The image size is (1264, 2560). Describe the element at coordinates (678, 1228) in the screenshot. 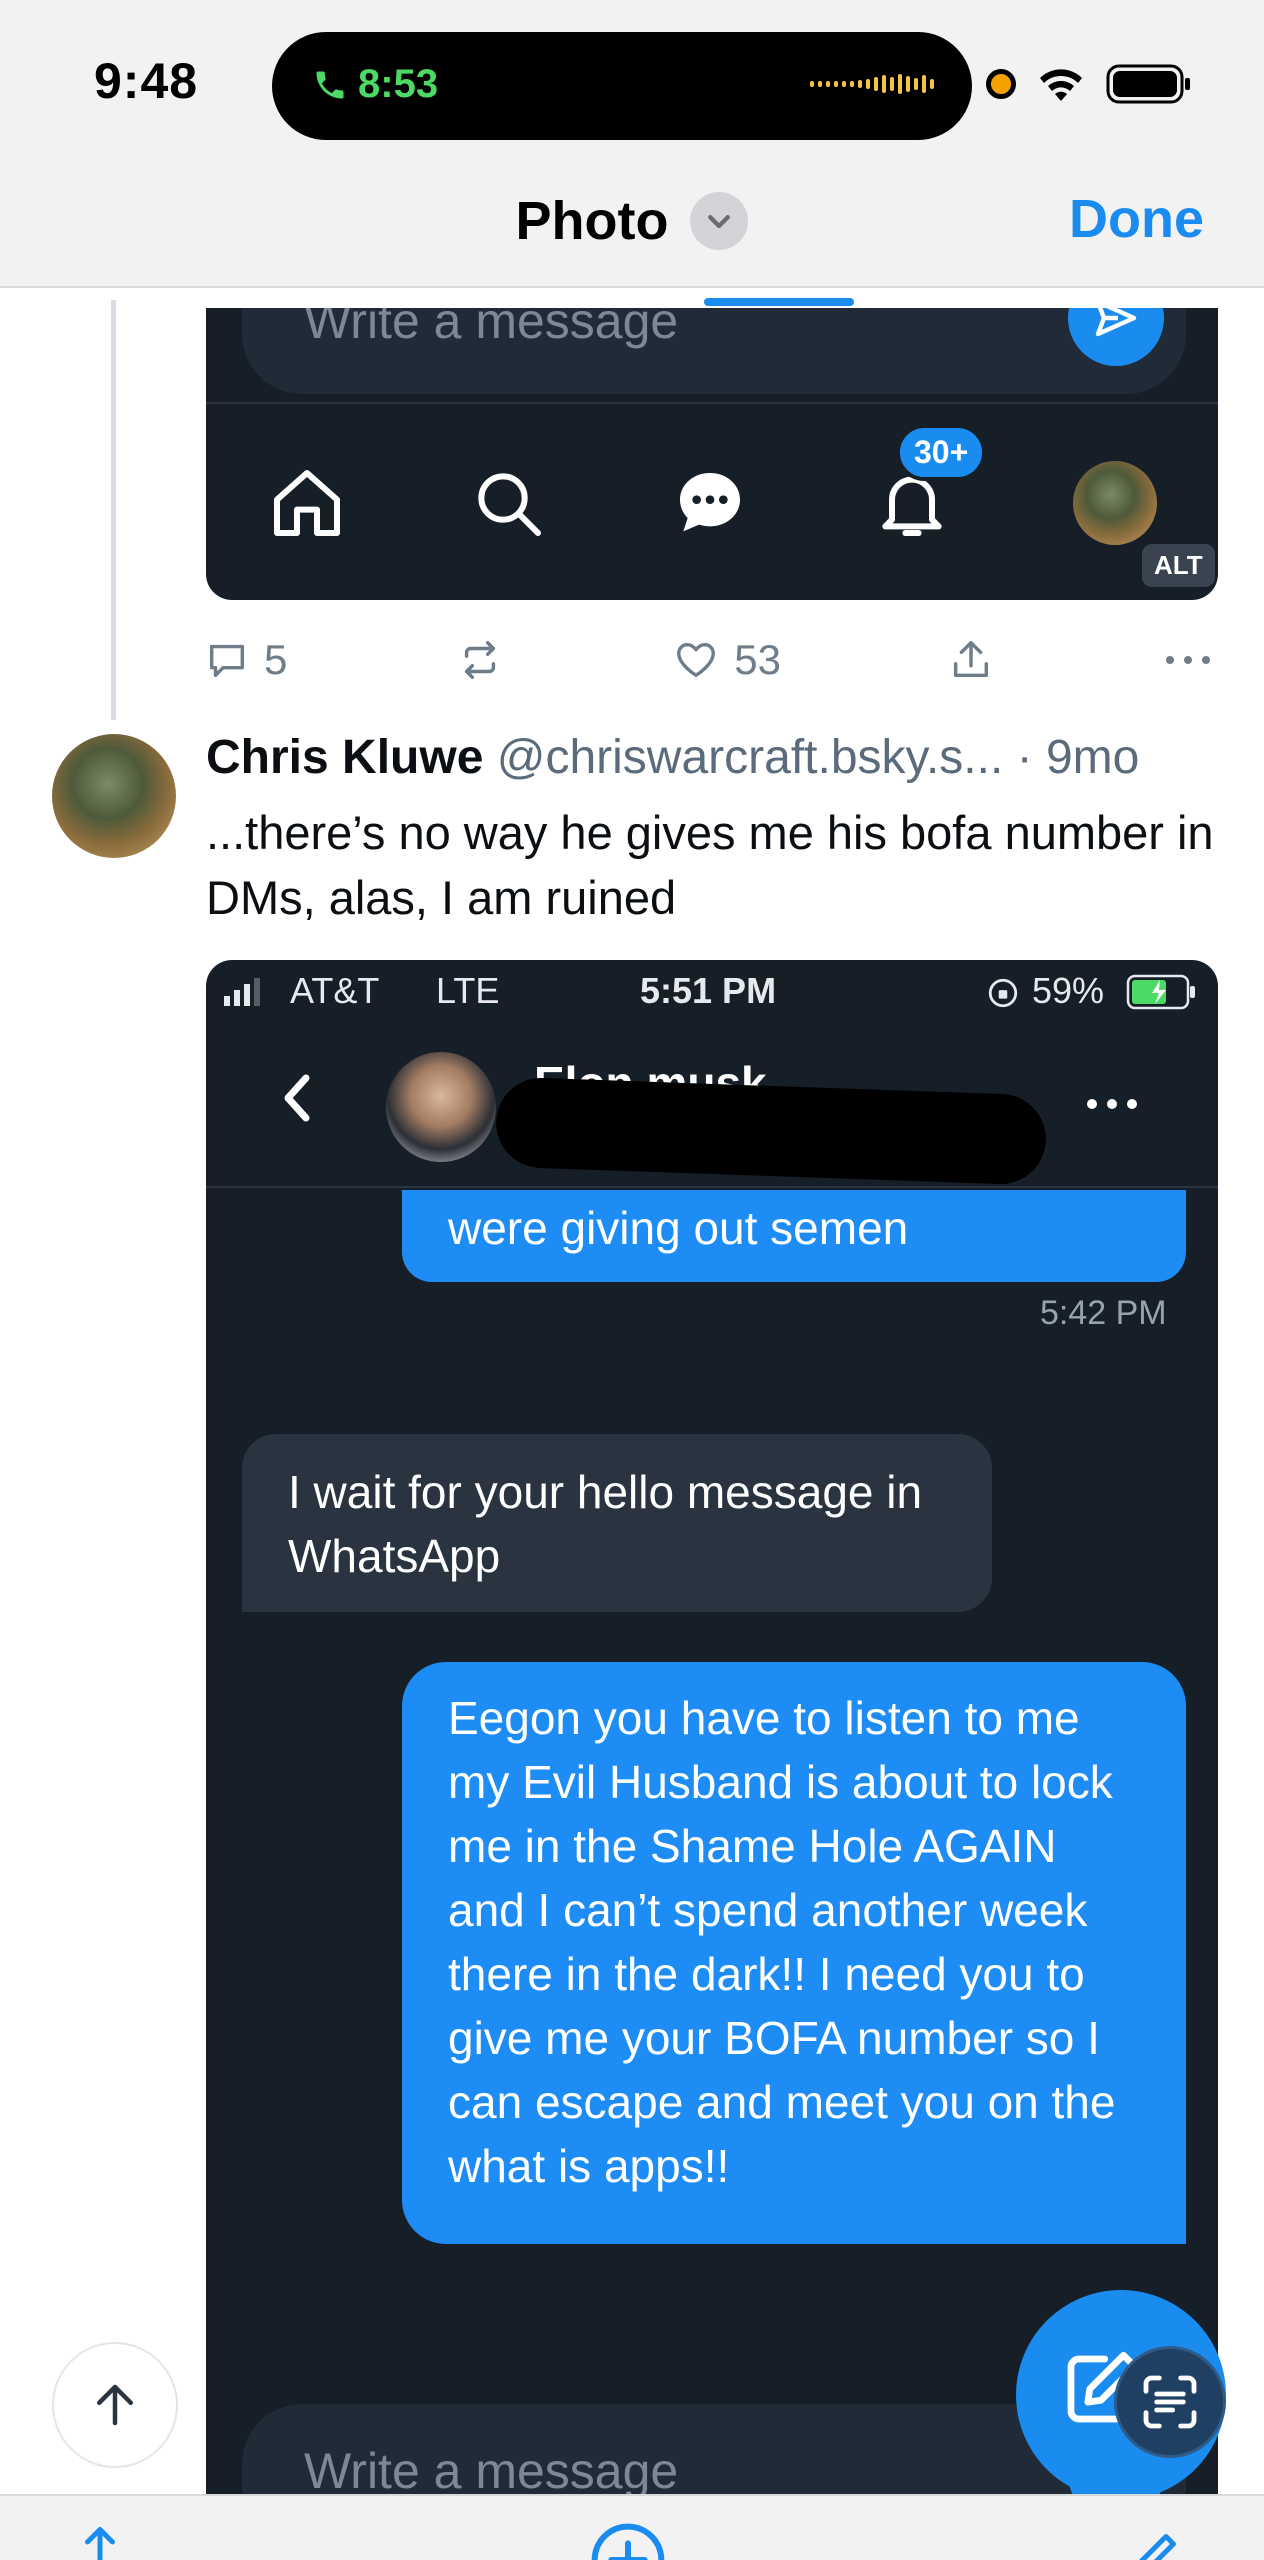

I see `message-text: were giving out semen` at that location.